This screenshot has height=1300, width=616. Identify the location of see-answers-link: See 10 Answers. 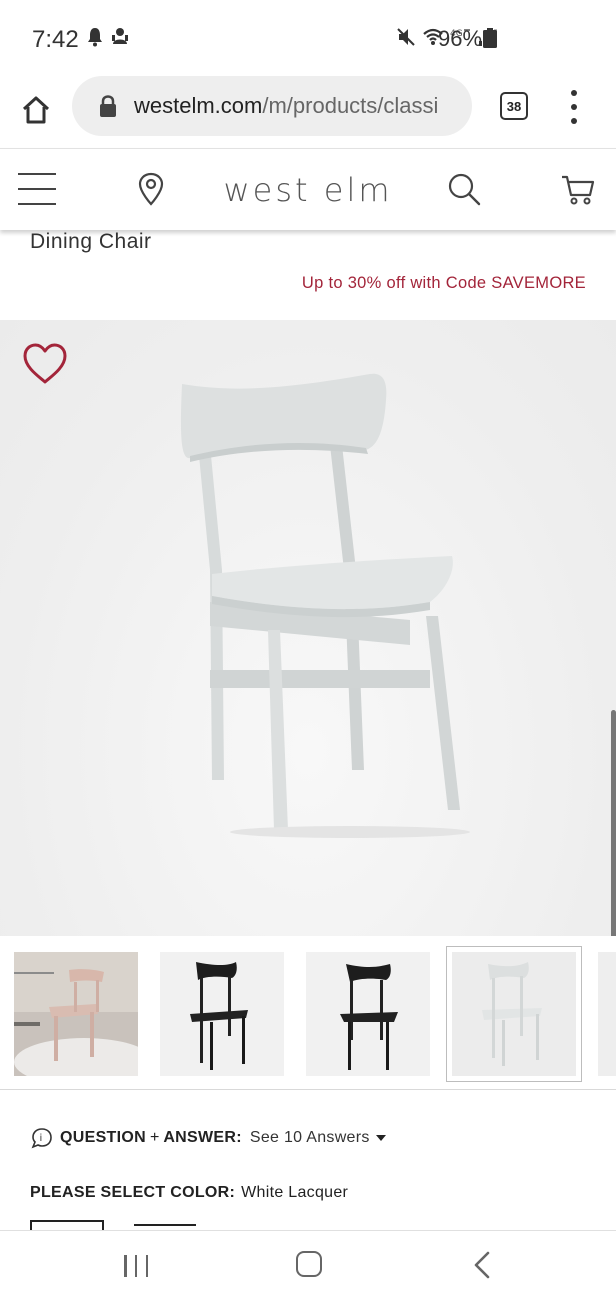
(310, 1138).